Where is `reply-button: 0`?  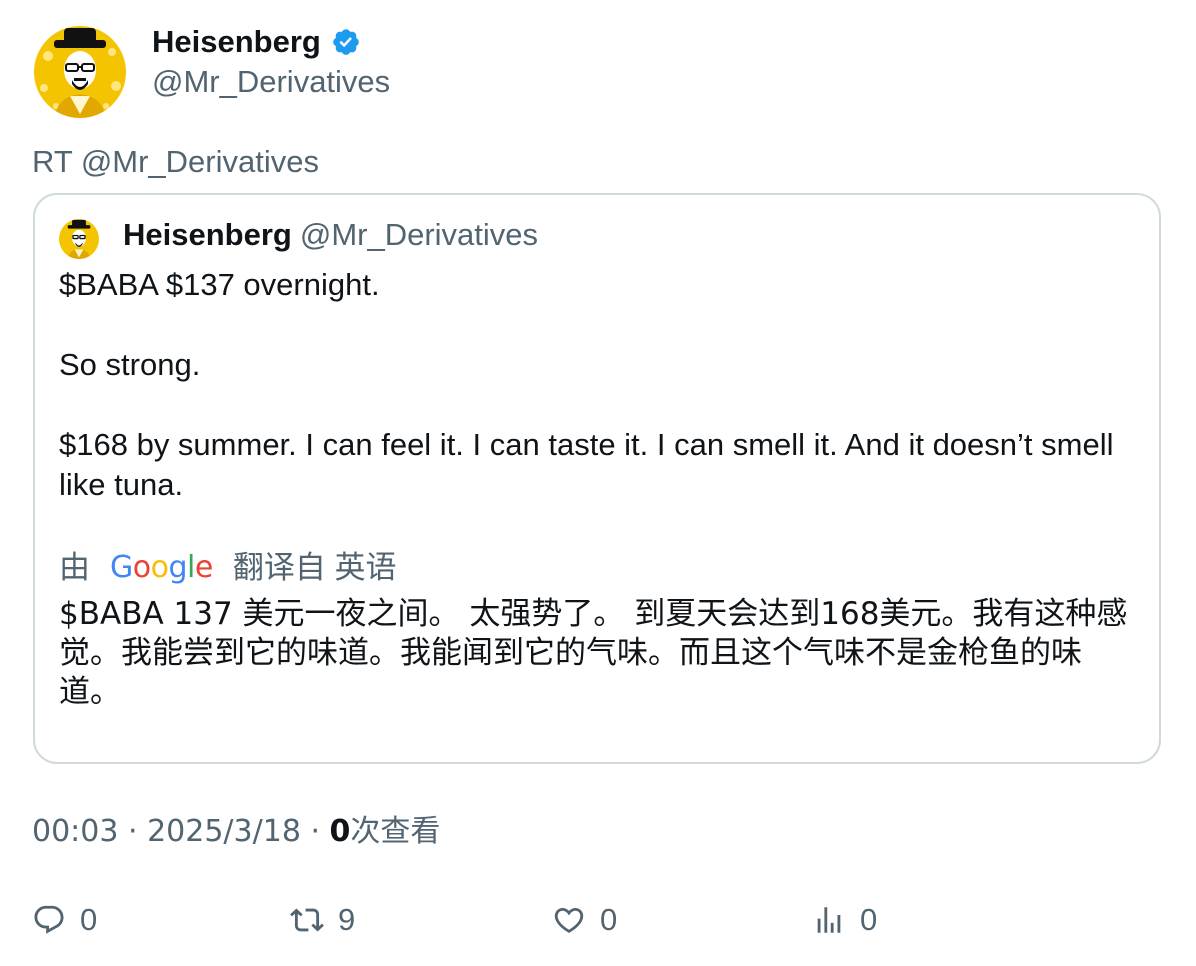 reply-button: 0 is located at coordinates (64, 920).